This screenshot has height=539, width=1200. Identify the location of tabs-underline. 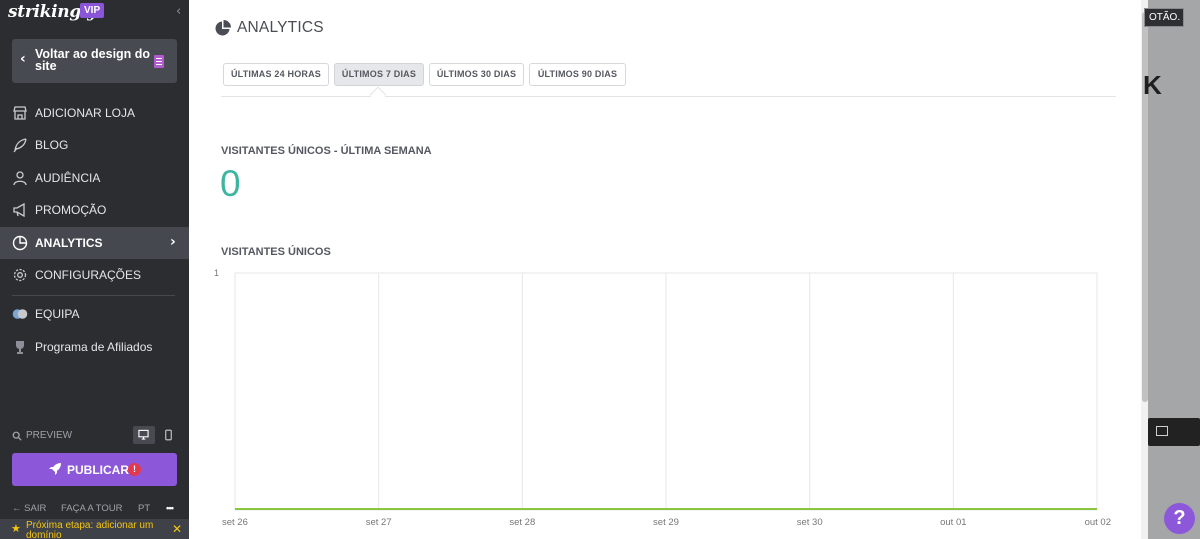
(668, 96).